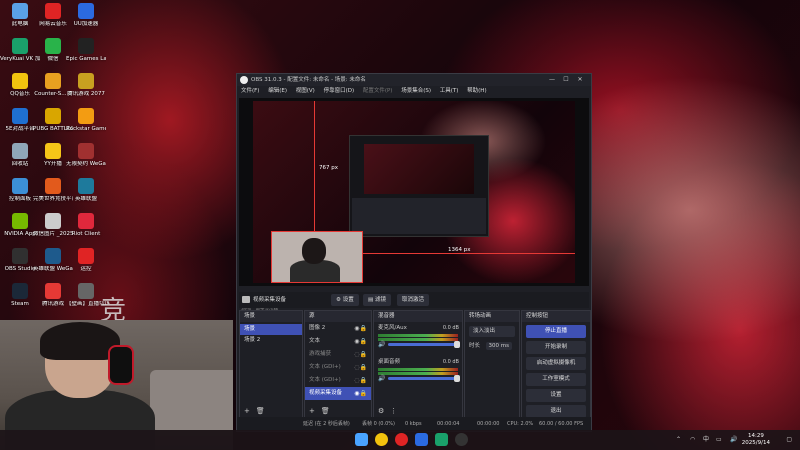  I want to click on desktop-icon-label: Epic Games Launcher, so click(86, 59).